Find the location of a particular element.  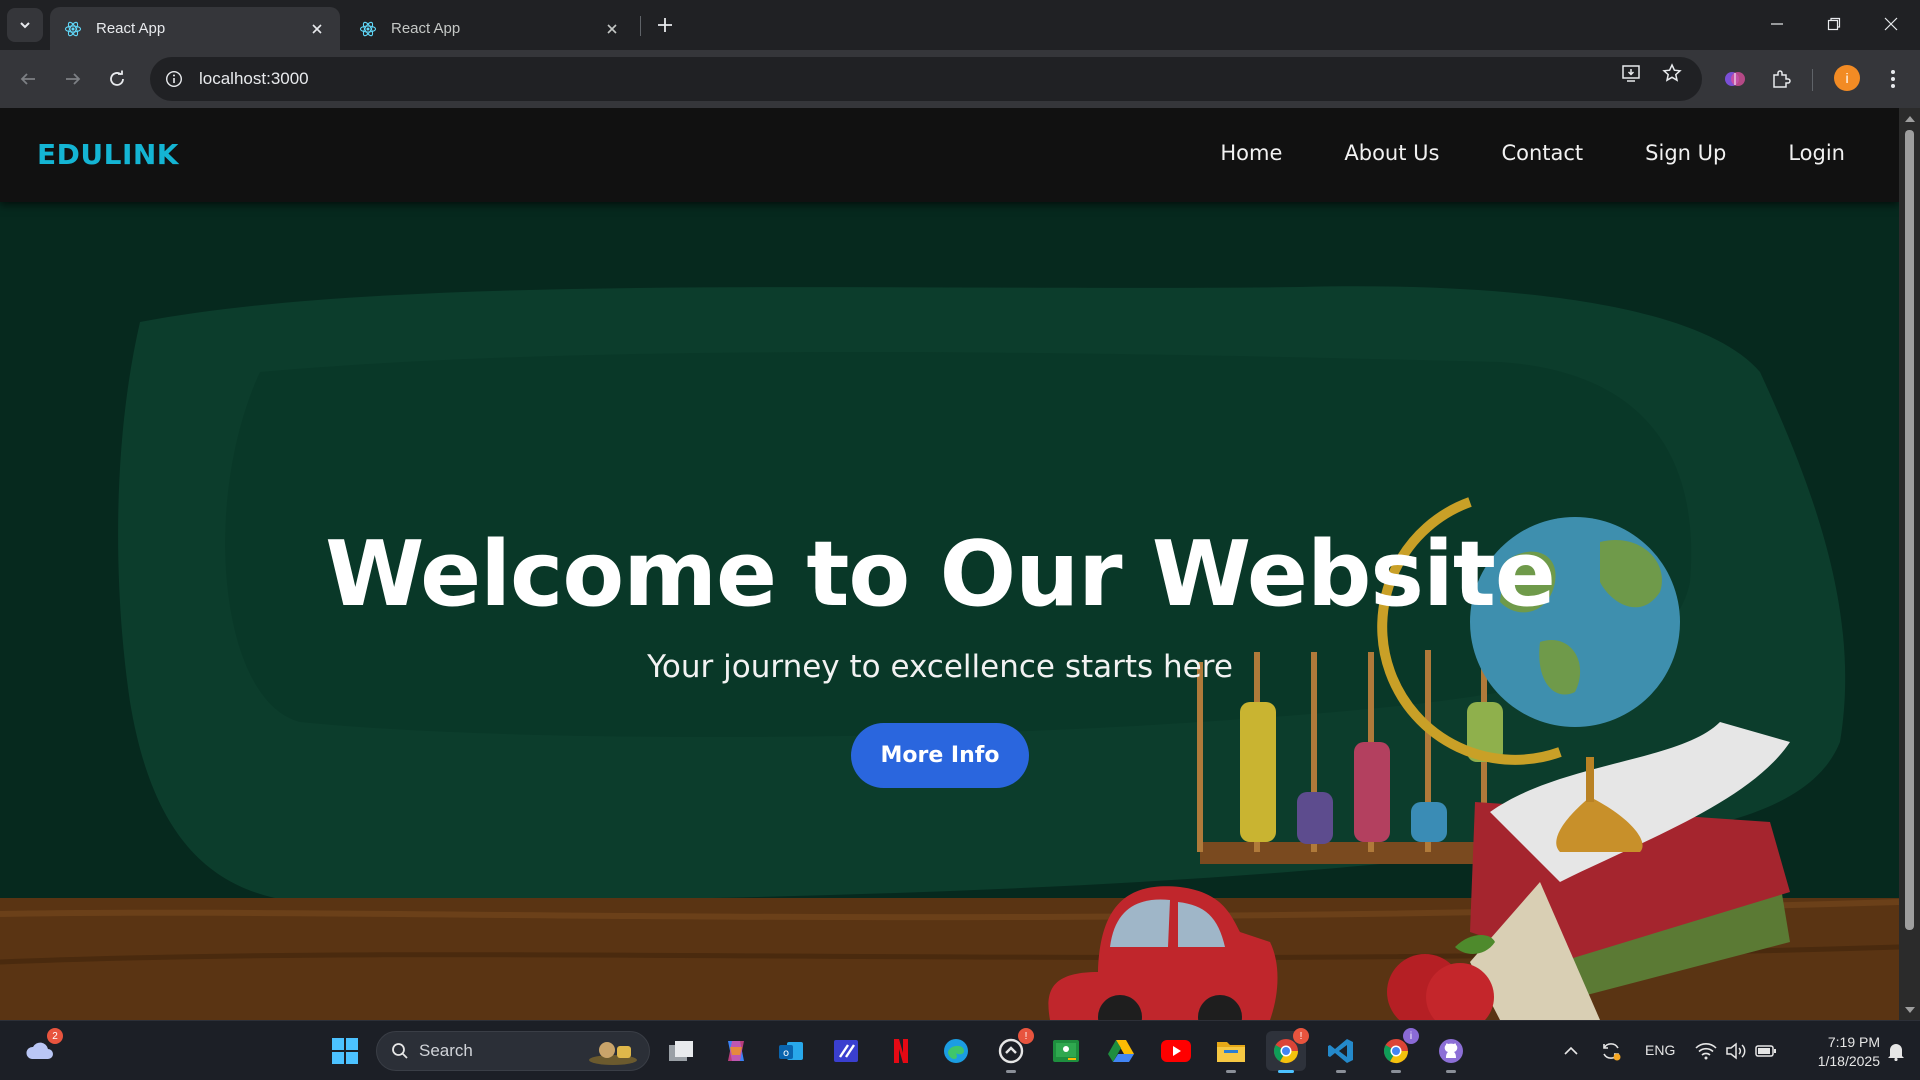

profile-badge: i is located at coordinates (1411, 1036).